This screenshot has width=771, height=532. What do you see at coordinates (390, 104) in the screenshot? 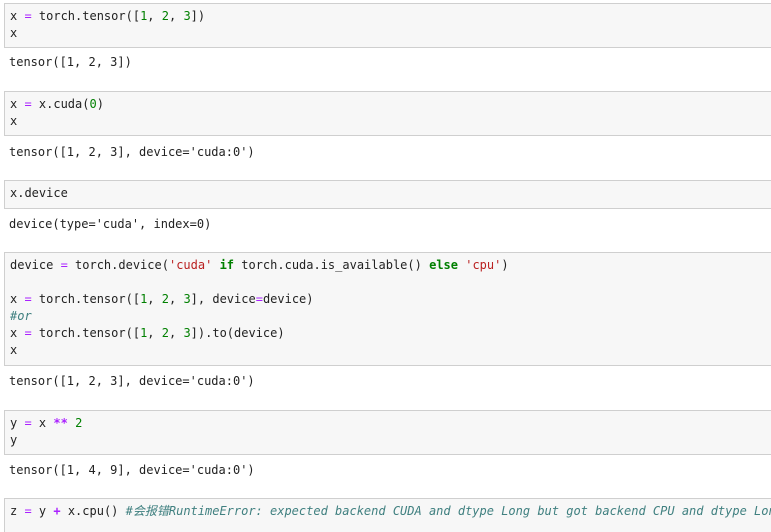
I see `code-line: x = x.cuda(0)` at bounding box center [390, 104].